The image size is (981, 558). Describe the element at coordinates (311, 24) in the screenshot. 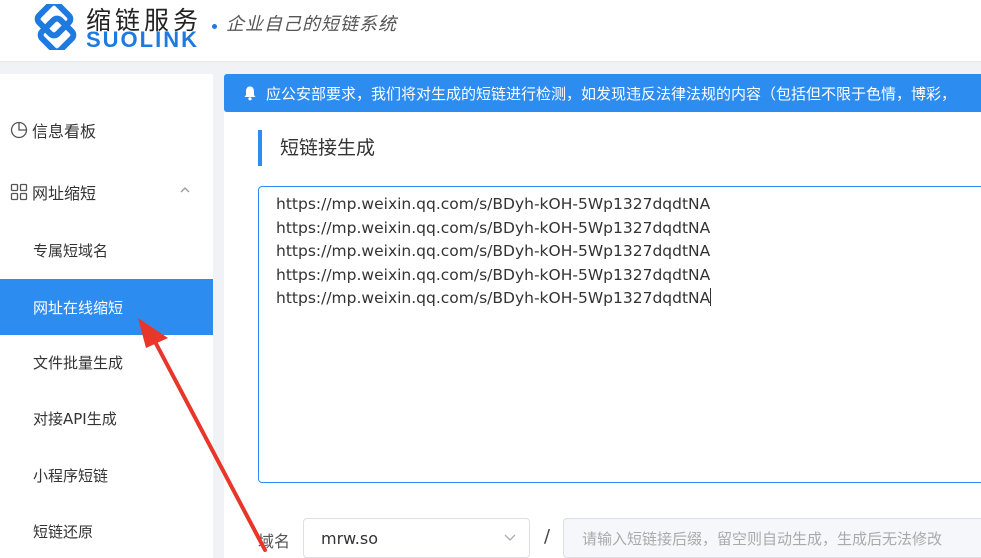

I see `brand-slogan: 企业自己的短链系统` at that location.